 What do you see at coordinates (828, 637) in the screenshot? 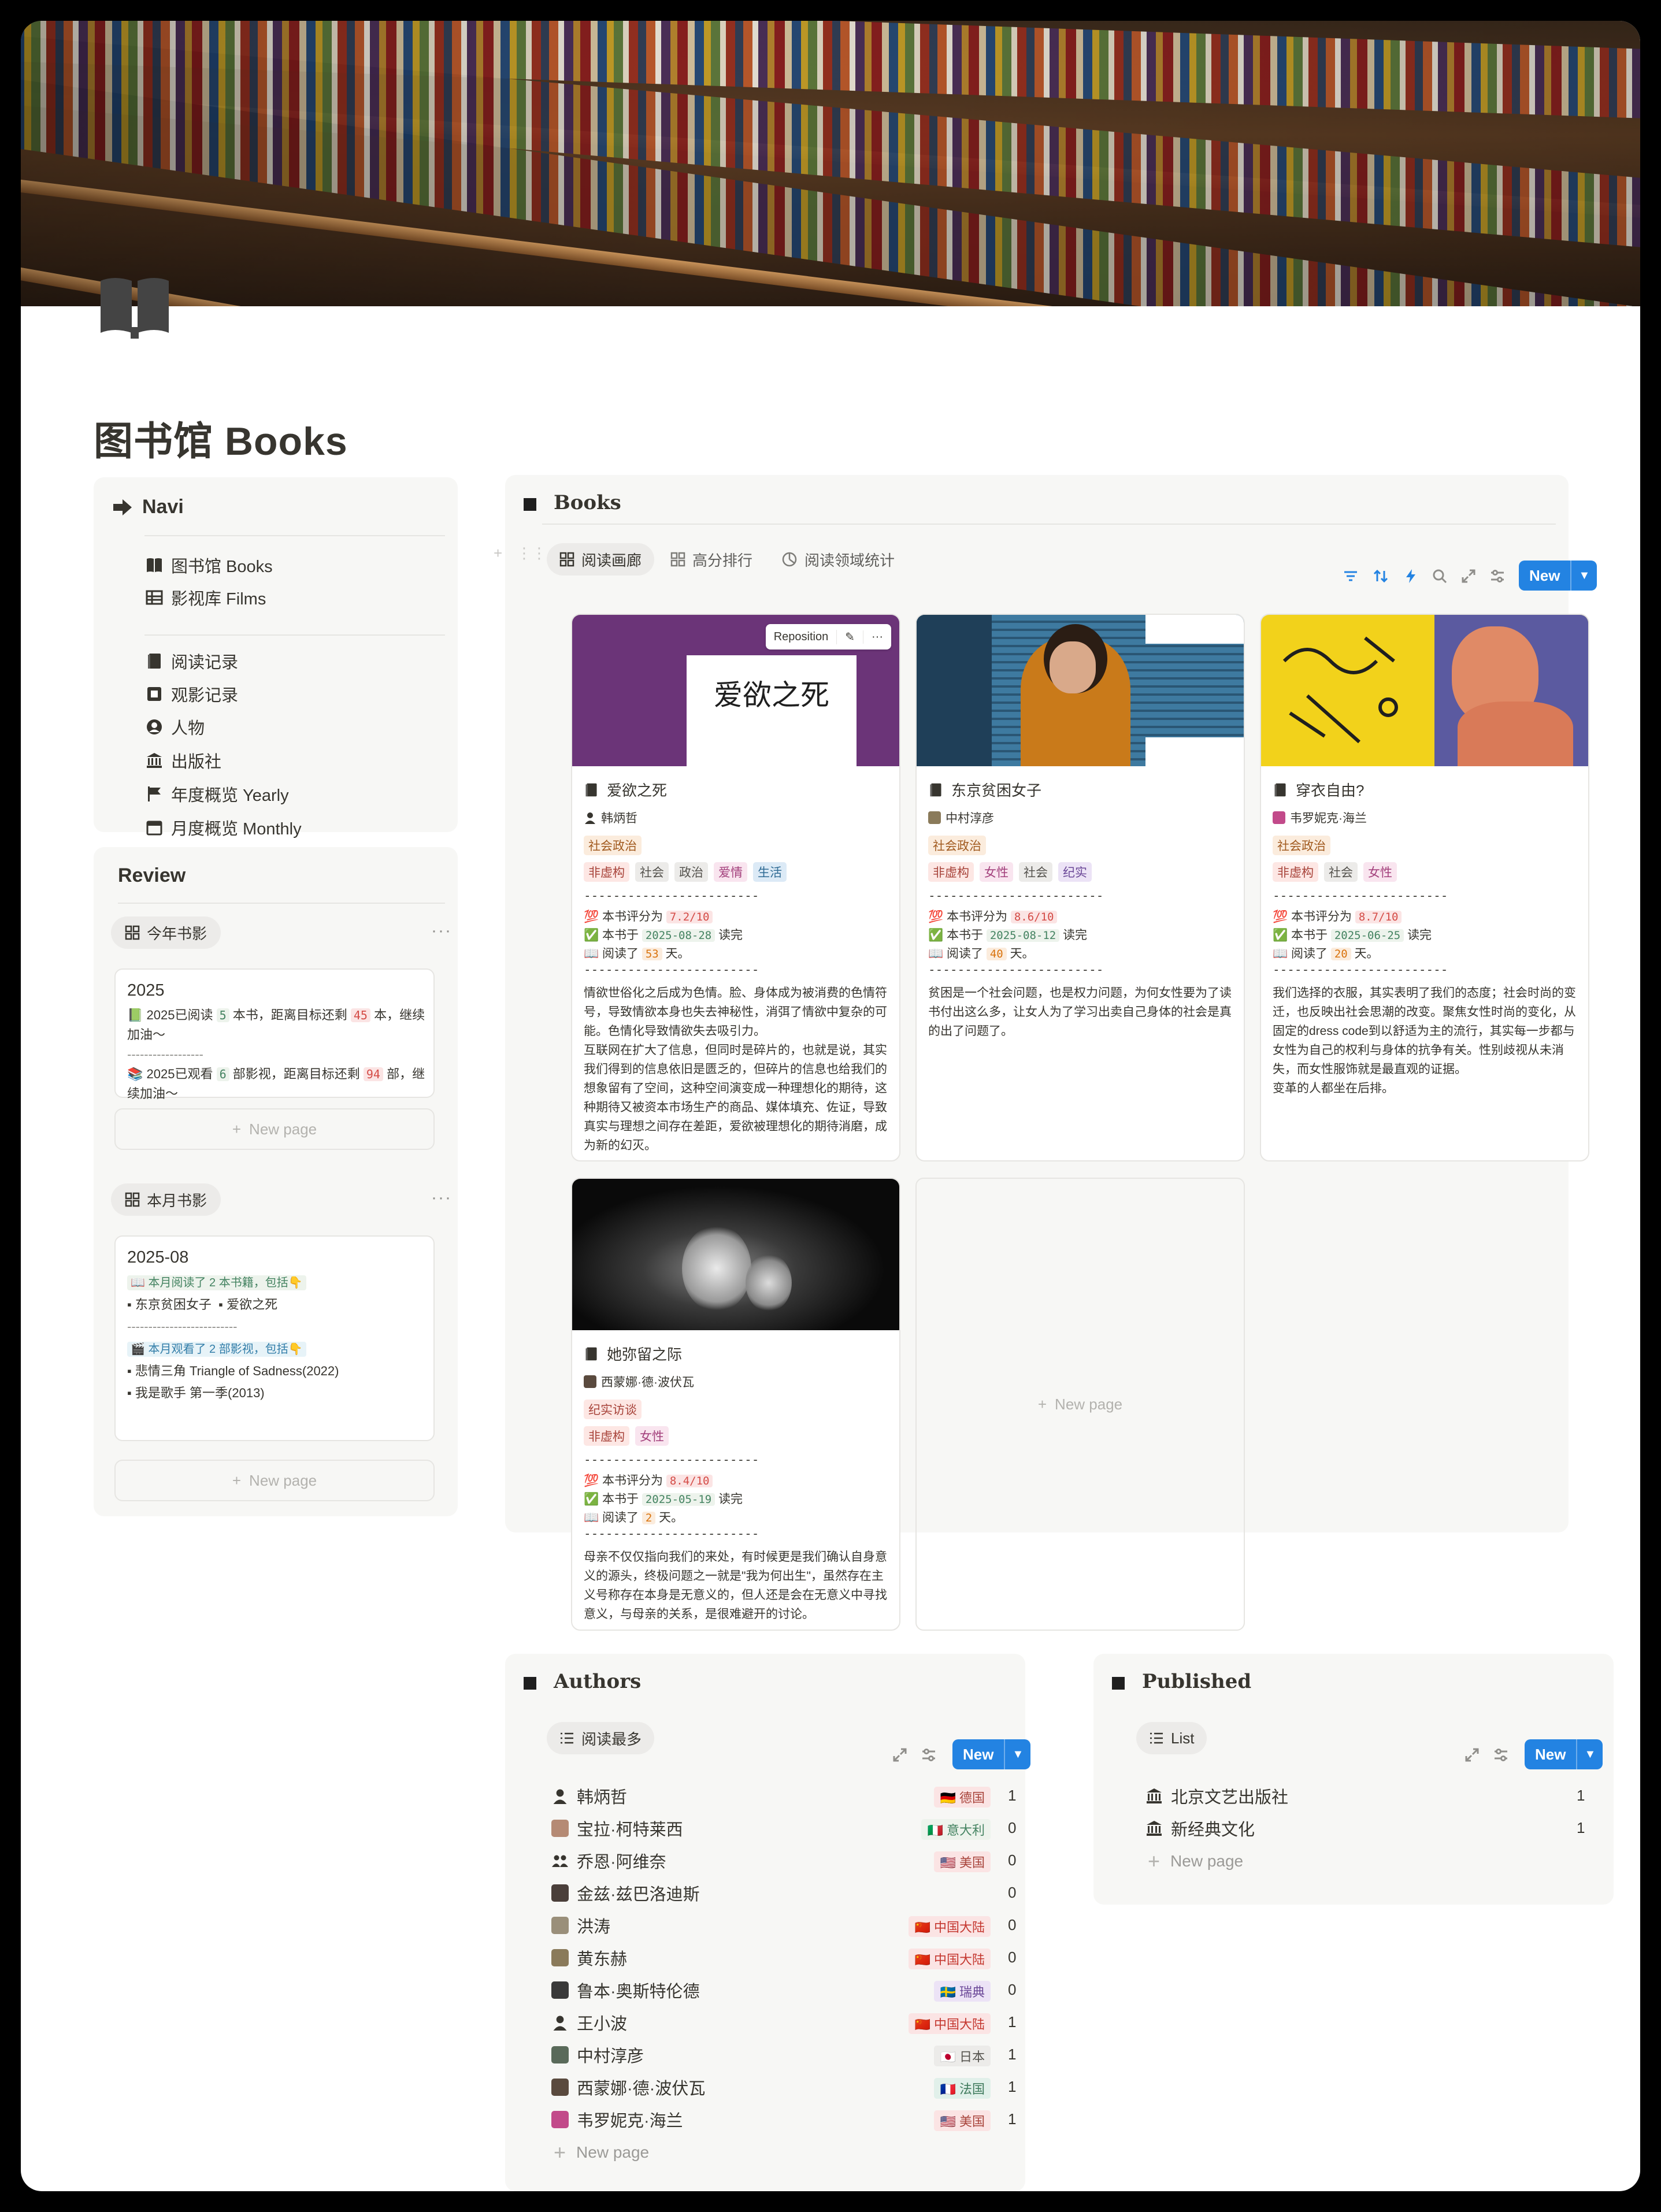
I see `reposition-button: Reposition ✎ ···` at bounding box center [828, 637].